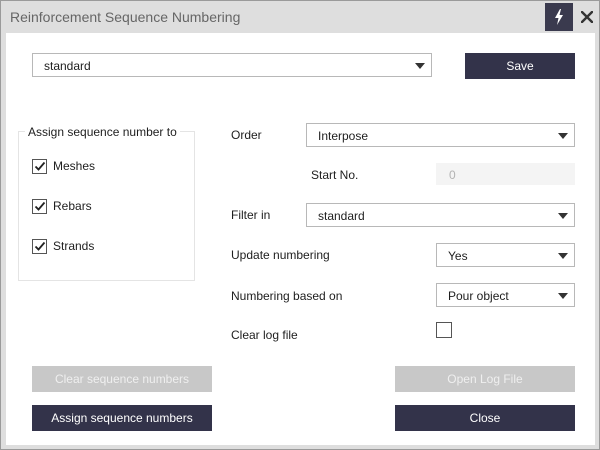 This screenshot has height=450, width=600. I want to click on meshes-checkbox, so click(39, 166).